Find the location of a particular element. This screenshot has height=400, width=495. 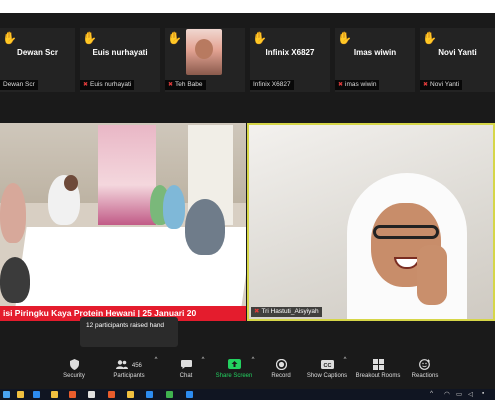

tray-chevron-icon: ^ is located at coordinates (431, 393).